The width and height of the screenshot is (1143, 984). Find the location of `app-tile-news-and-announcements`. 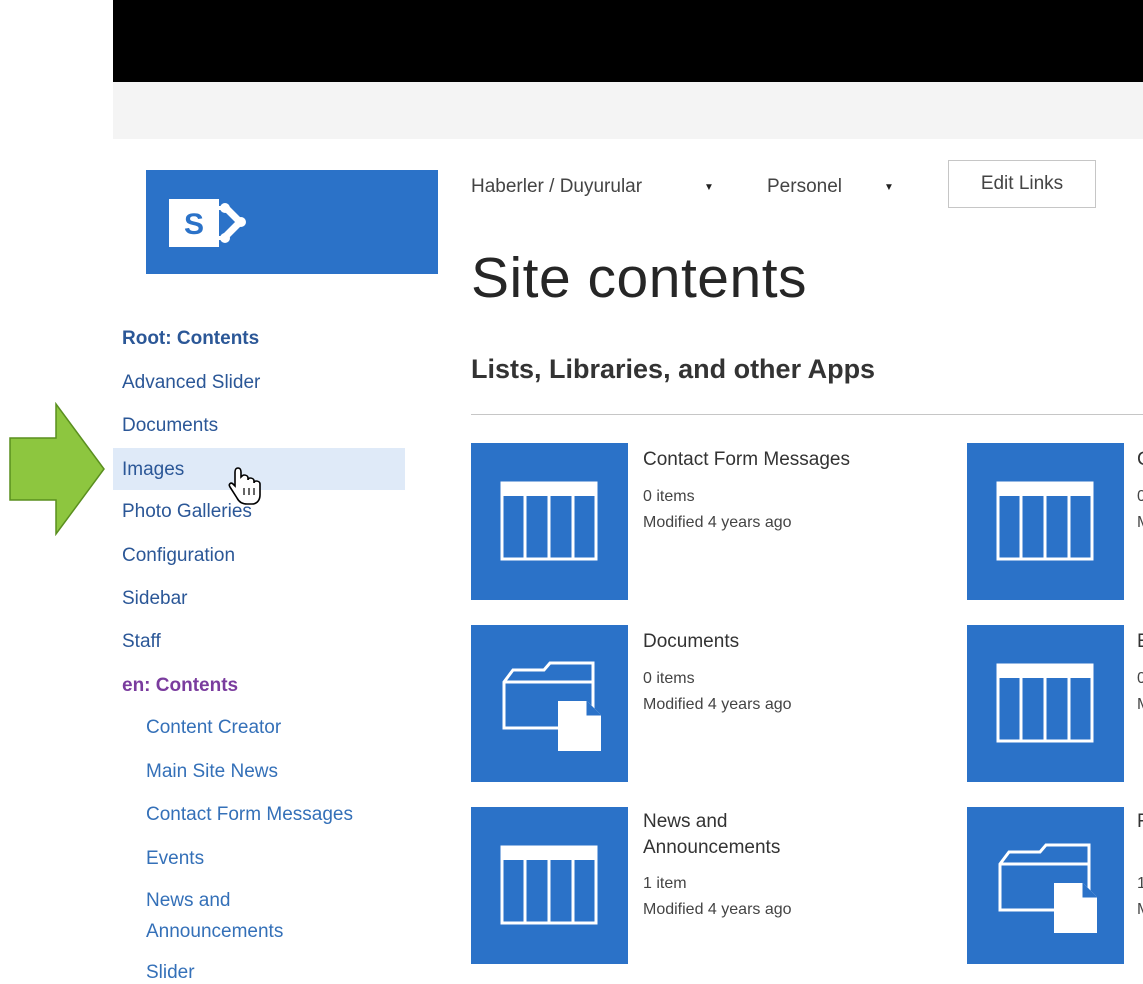

app-tile-news-and-announcements is located at coordinates (549, 885).